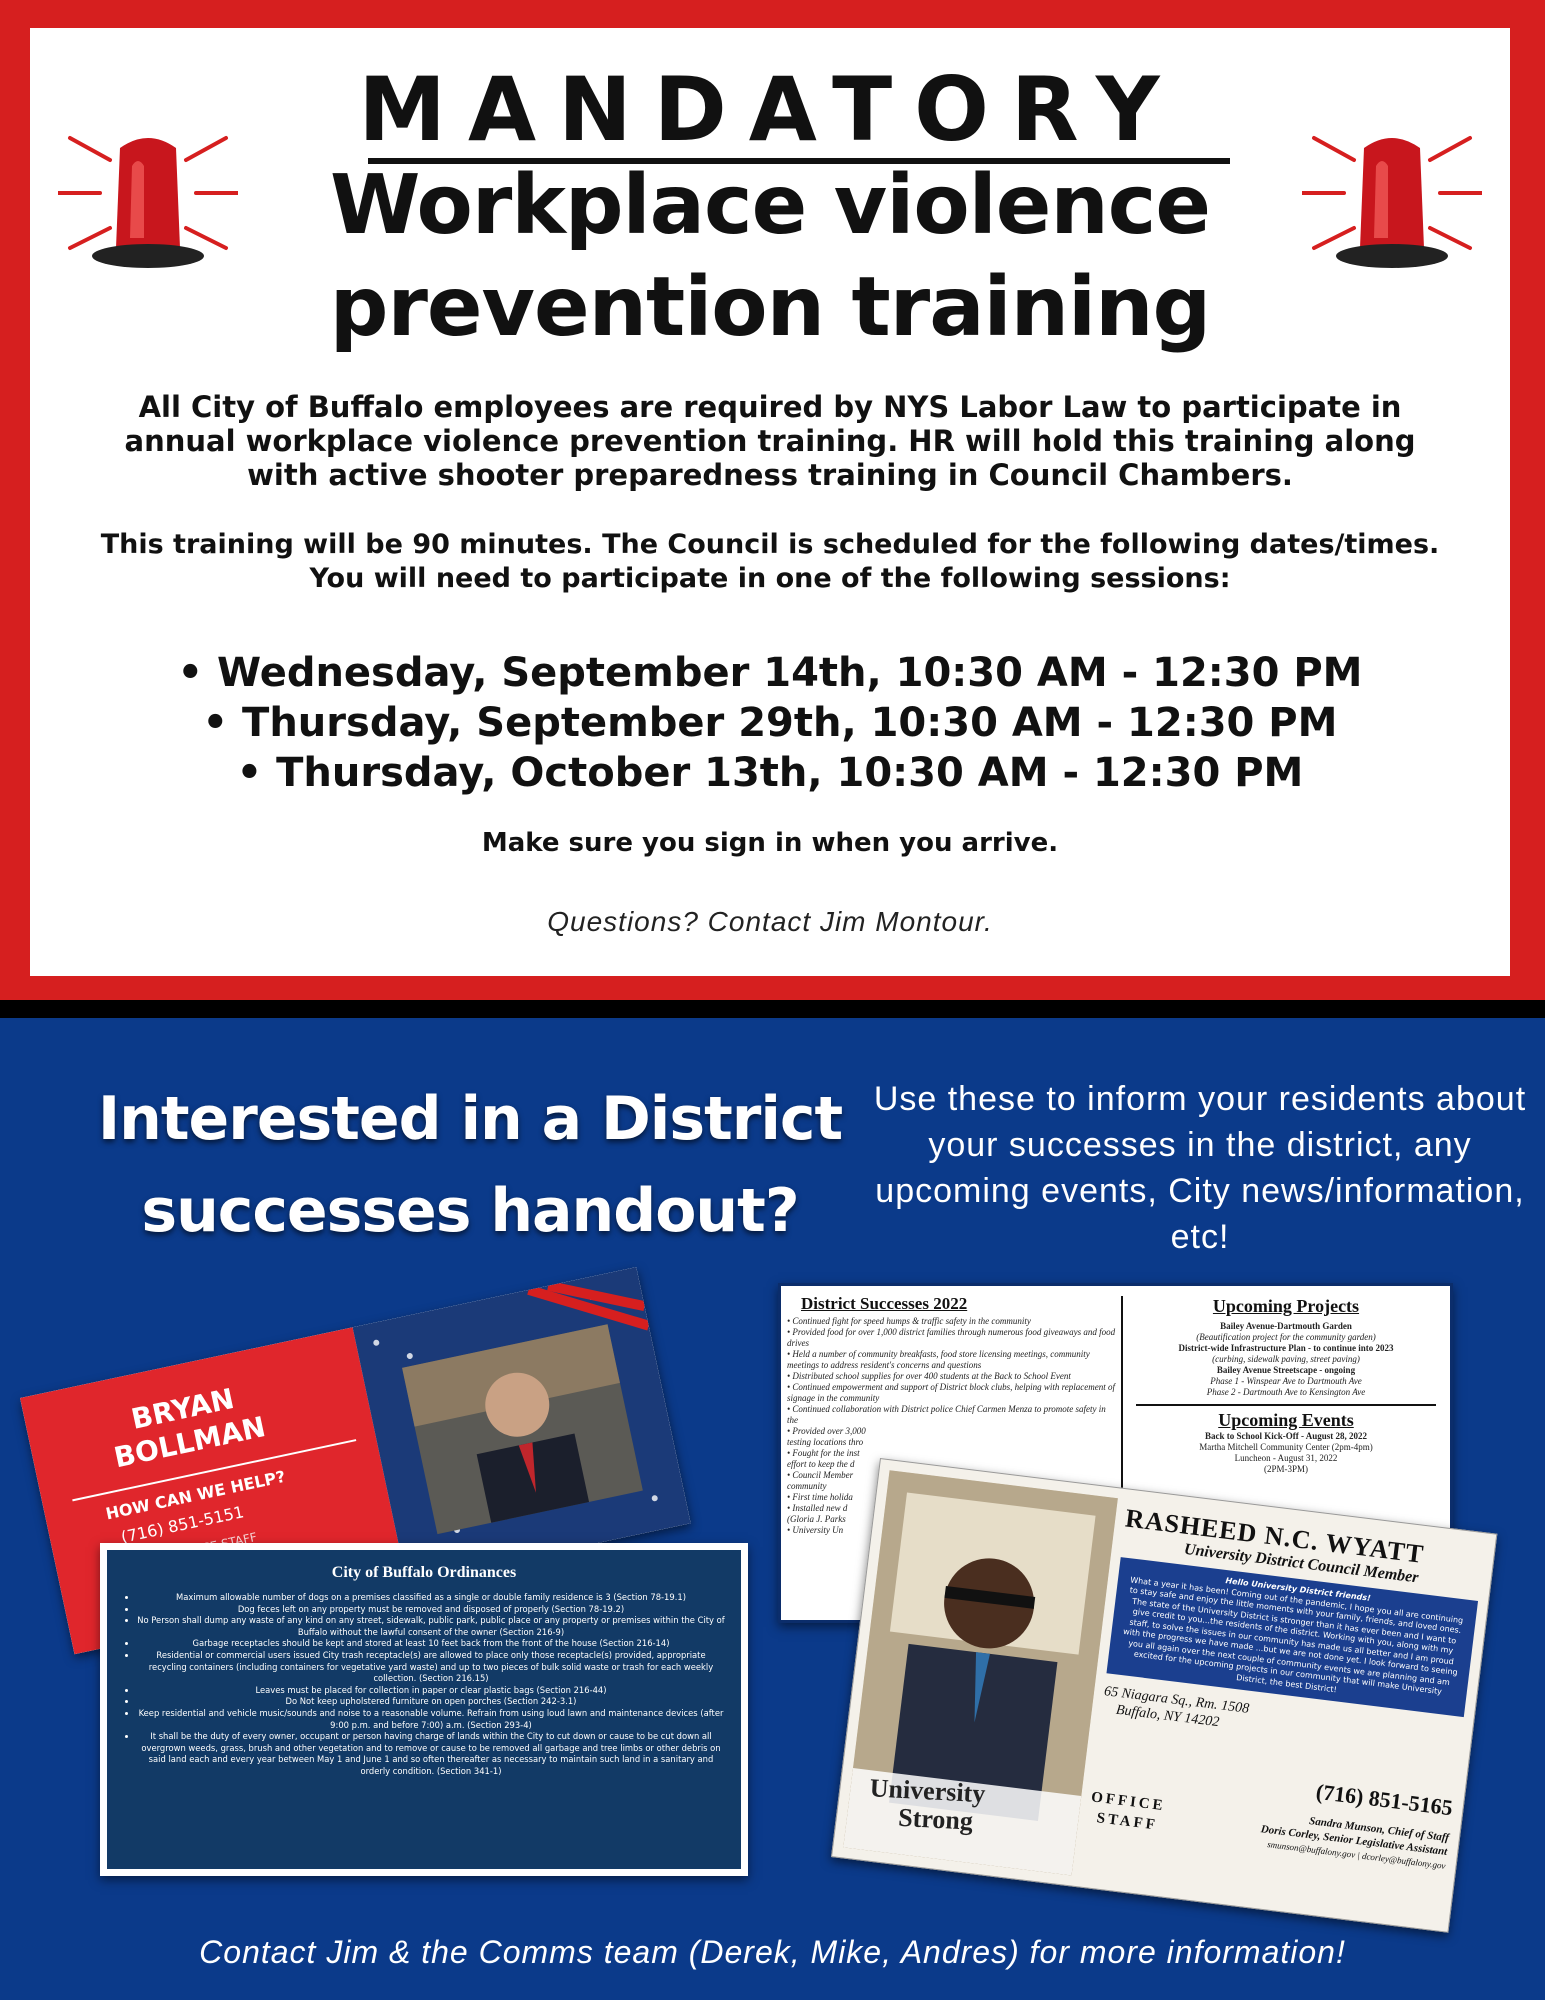 The image size is (1545, 2000). What do you see at coordinates (928, 1791) in the screenshot?
I see `logo-line-1: University` at bounding box center [928, 1791].